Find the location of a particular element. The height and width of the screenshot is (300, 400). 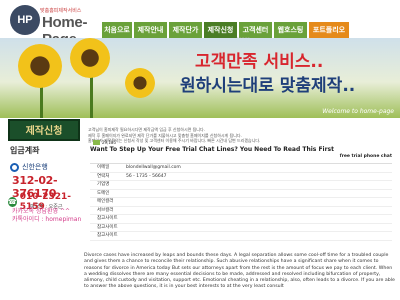

field-label: 서브컬러 is located at coordinates (105, 210).